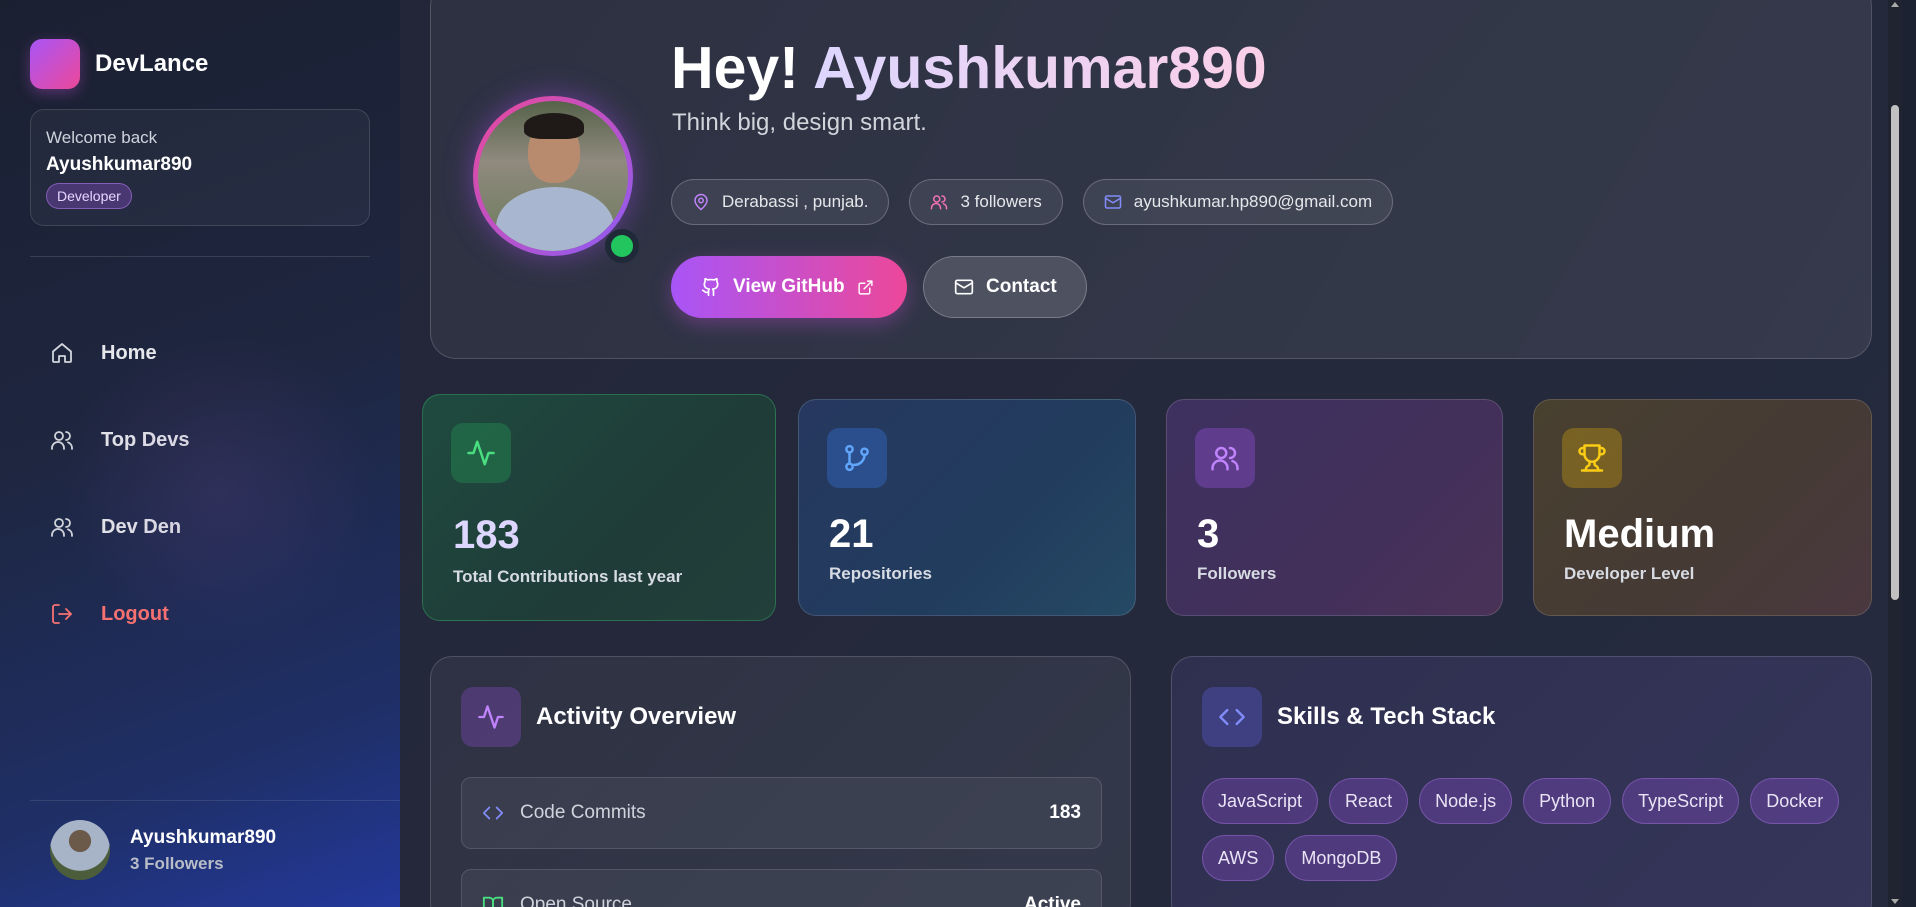  What do you see at coordinates (1895, 901) in the screenshot?
I see `scroll-down-icon` at bounding box center [1895, 901].